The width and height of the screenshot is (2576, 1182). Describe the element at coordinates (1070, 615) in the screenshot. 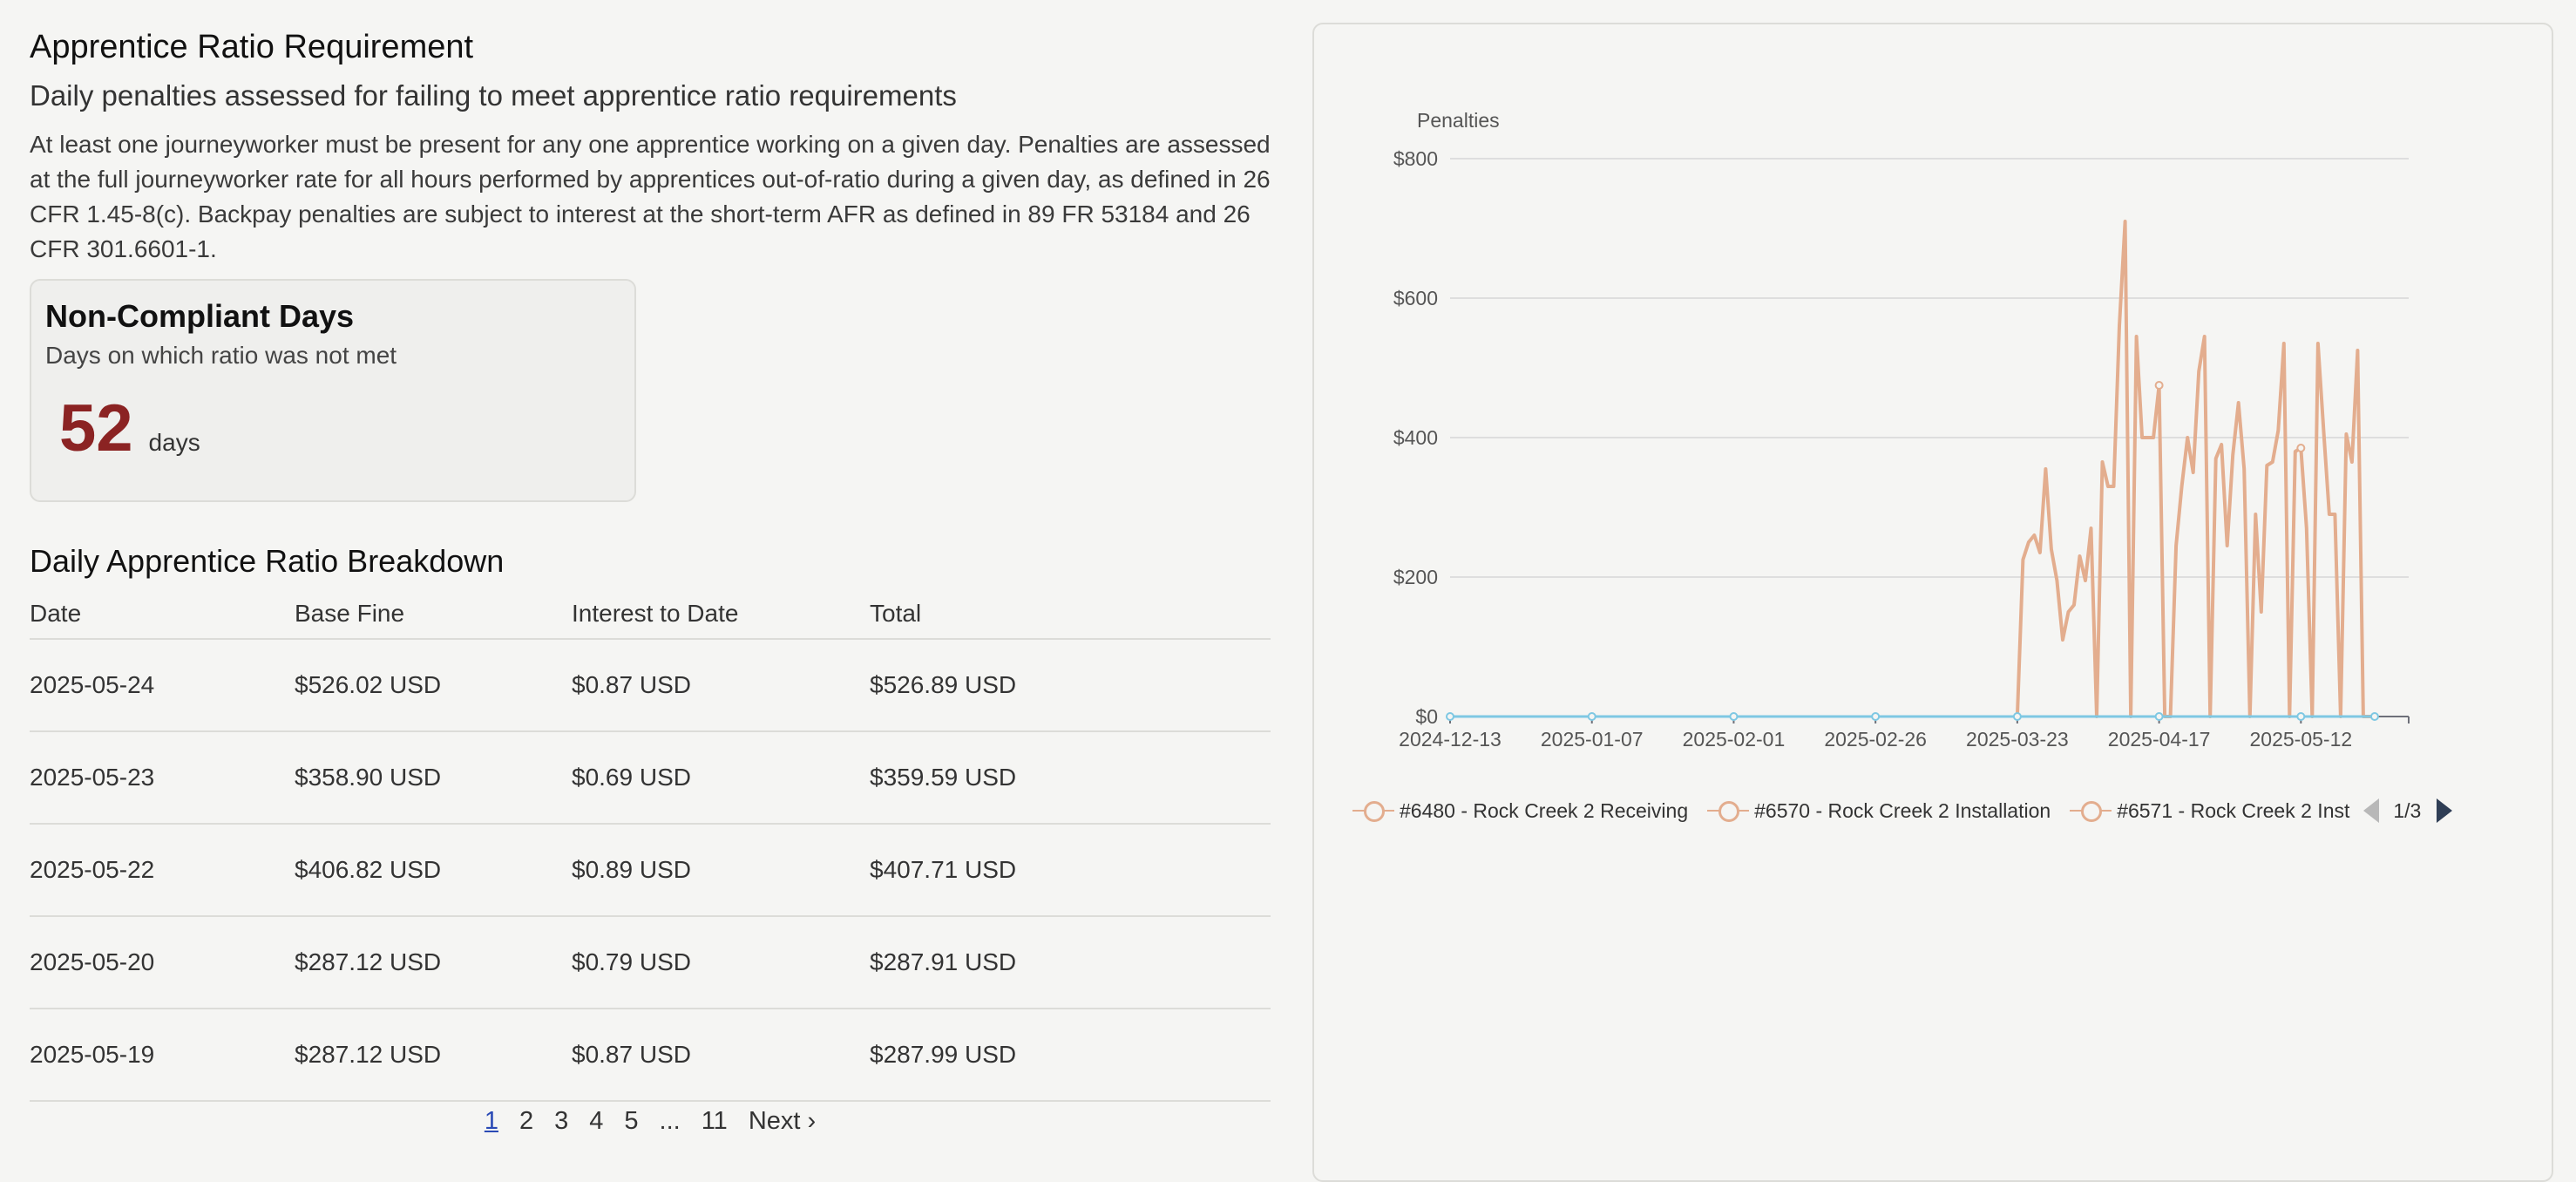

I see `column-header-total: Total` at that location.